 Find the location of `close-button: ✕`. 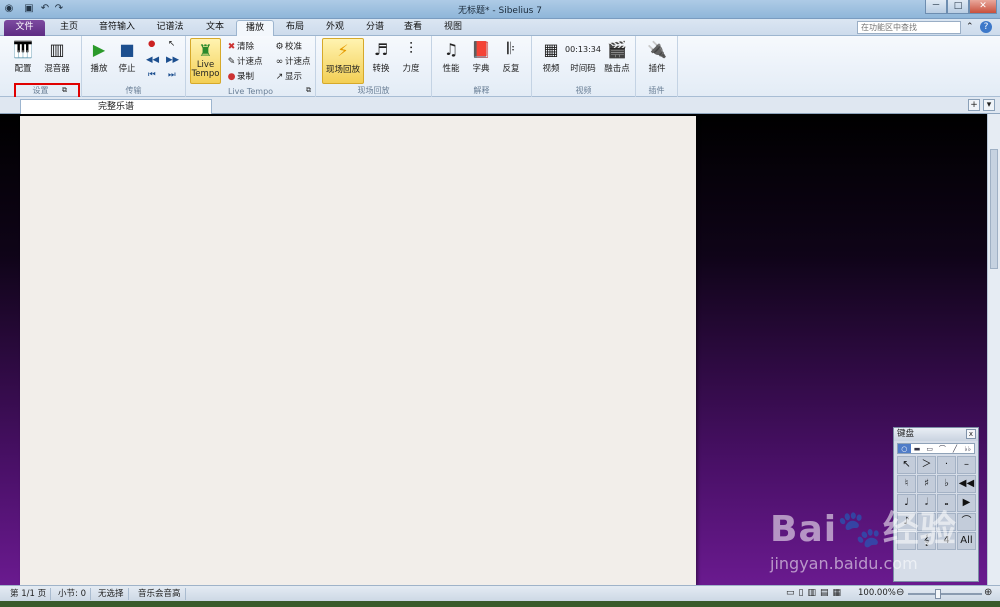

close-button: ✕ is located at coordinates (983, 7).